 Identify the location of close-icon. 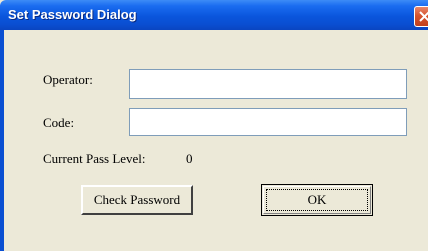
(423, 16).